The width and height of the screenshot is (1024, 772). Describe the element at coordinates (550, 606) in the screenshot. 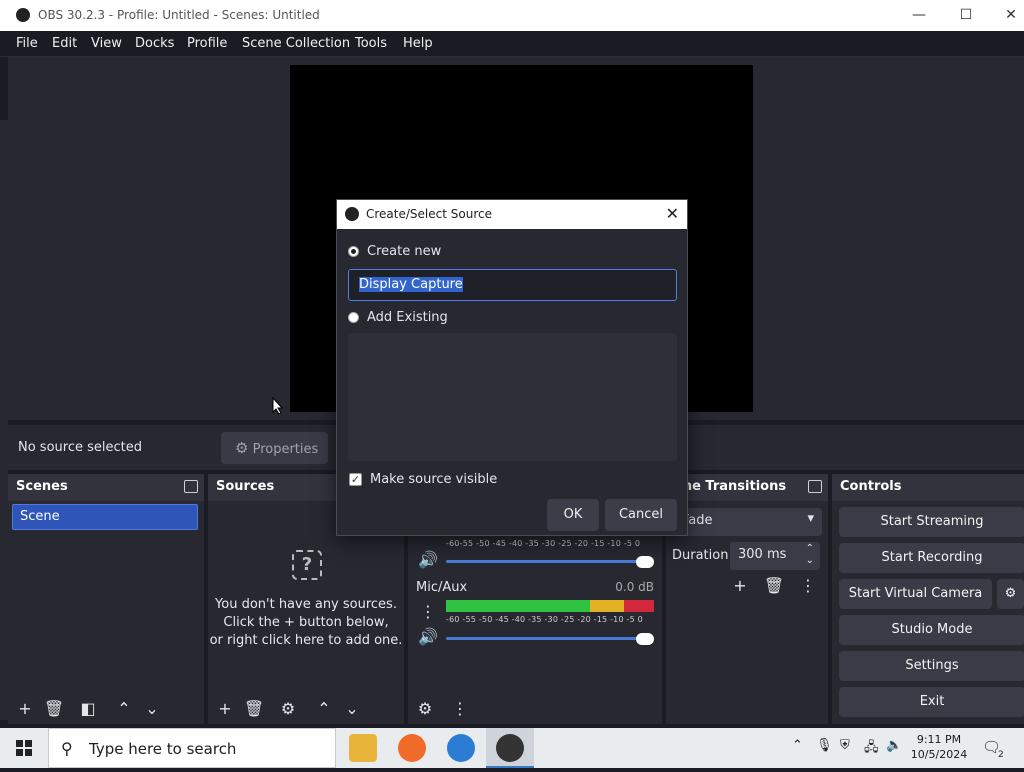

I see `audio-meter` at that location.